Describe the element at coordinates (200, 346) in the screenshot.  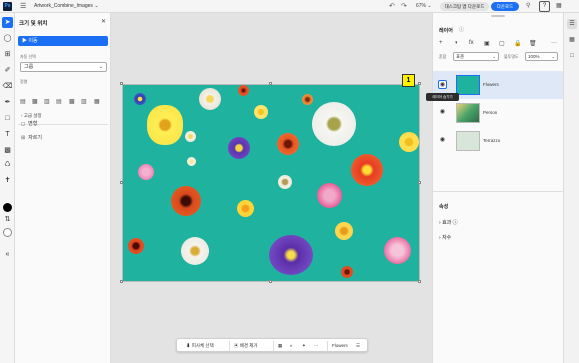
I see `select-subject-button: ⬇ 피사체 선택` at that location.